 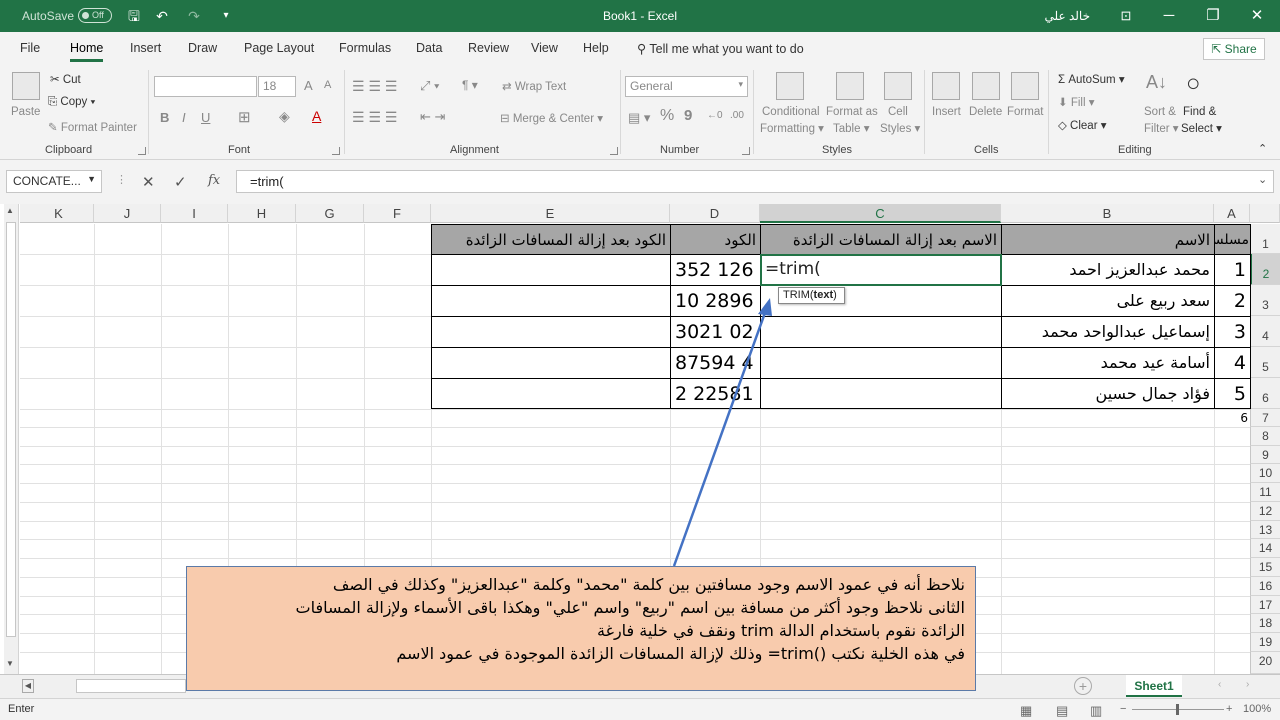 I want to click on delete-cells-button: Delete, so click(x=985, y=112).